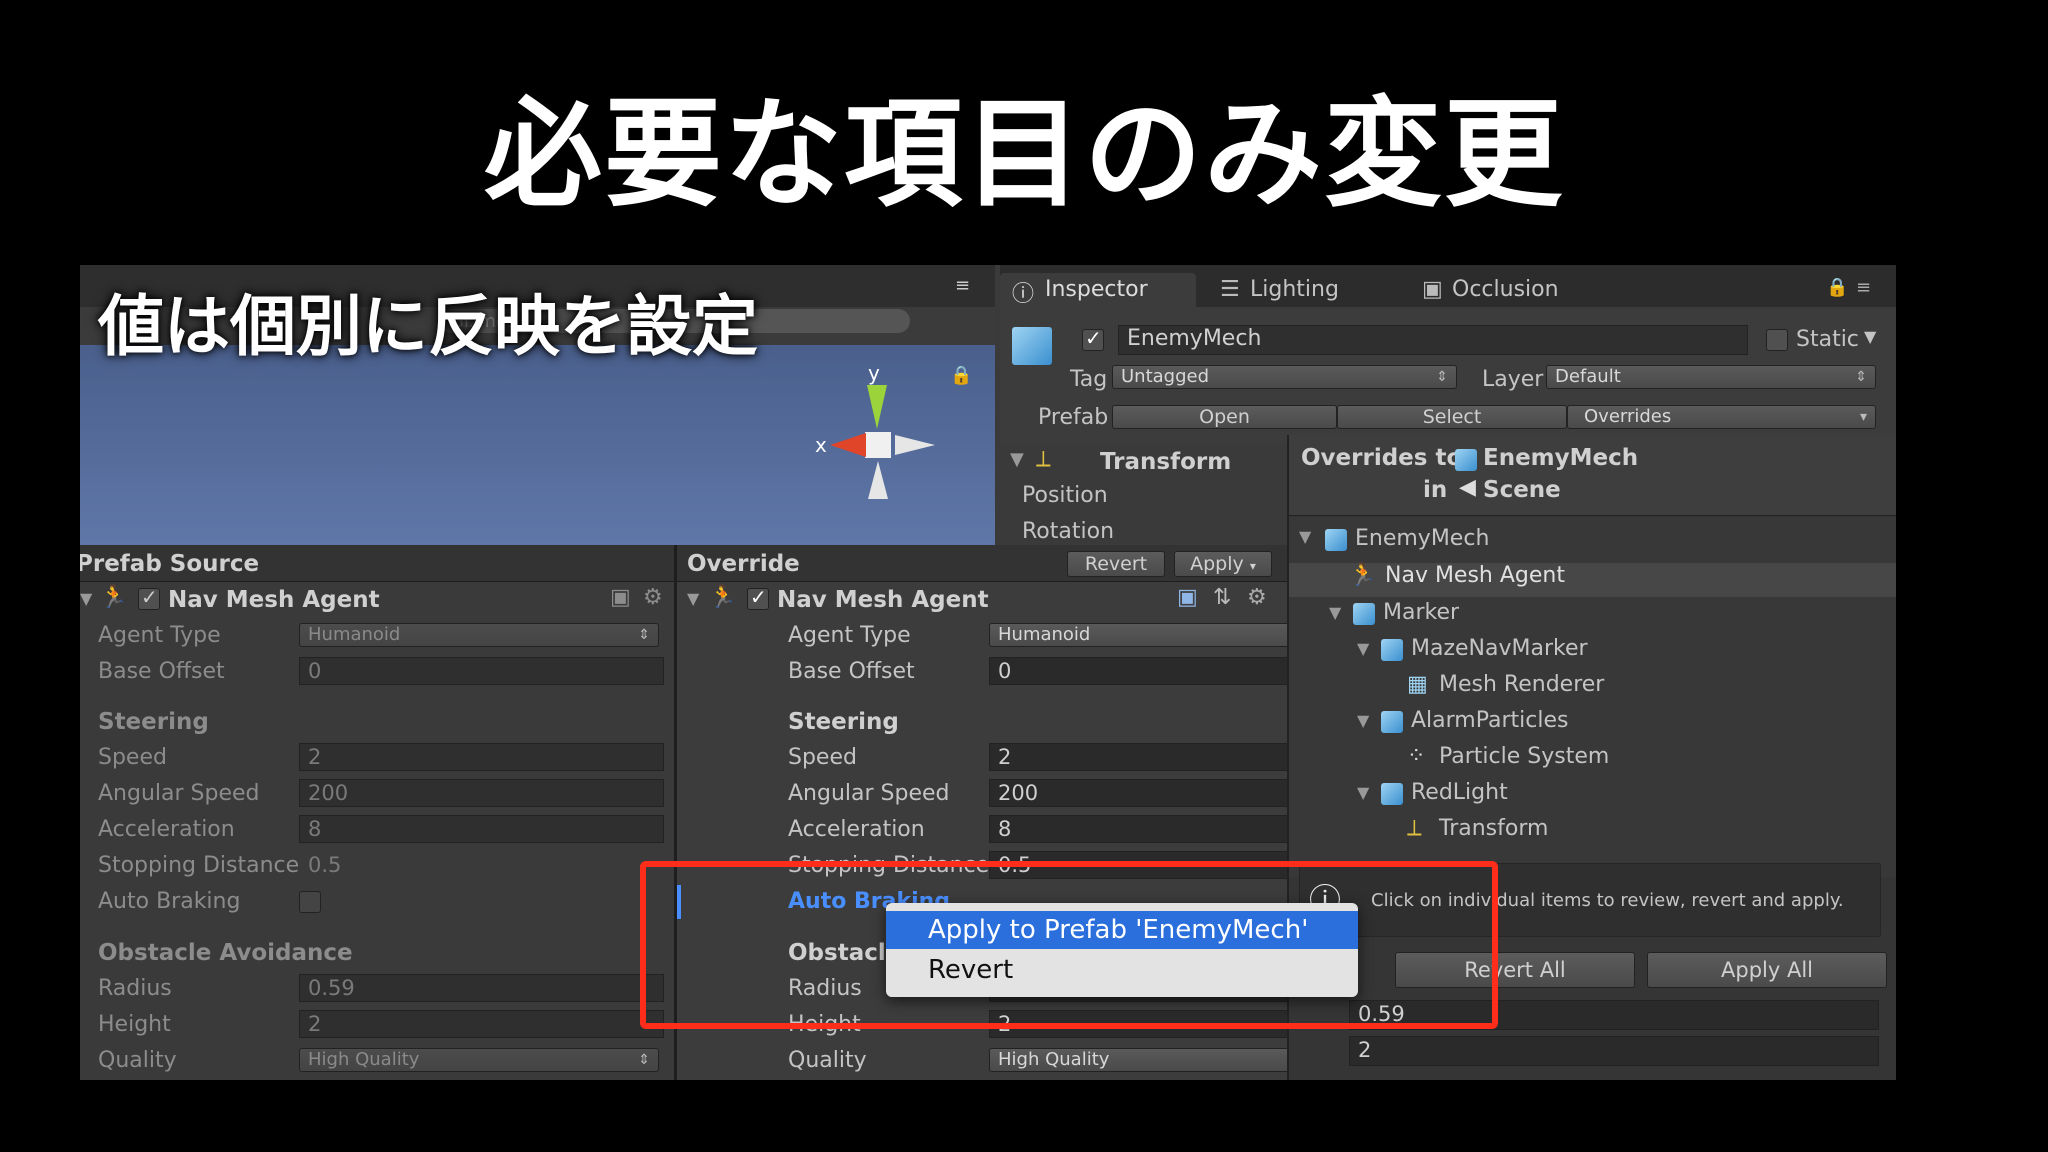 This screenshot has height=1152, width=2048. I want to click on prefab-open-button: Open, so click(1224, 417).